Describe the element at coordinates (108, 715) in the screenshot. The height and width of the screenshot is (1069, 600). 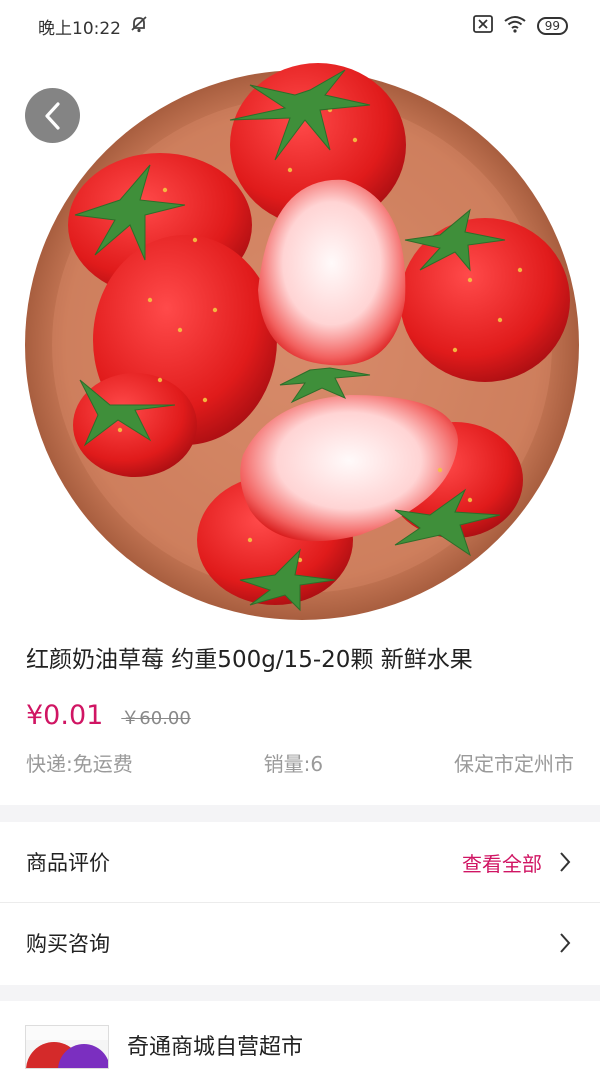
I see `price-row: ¥0.01 ￥60.00` at that location.